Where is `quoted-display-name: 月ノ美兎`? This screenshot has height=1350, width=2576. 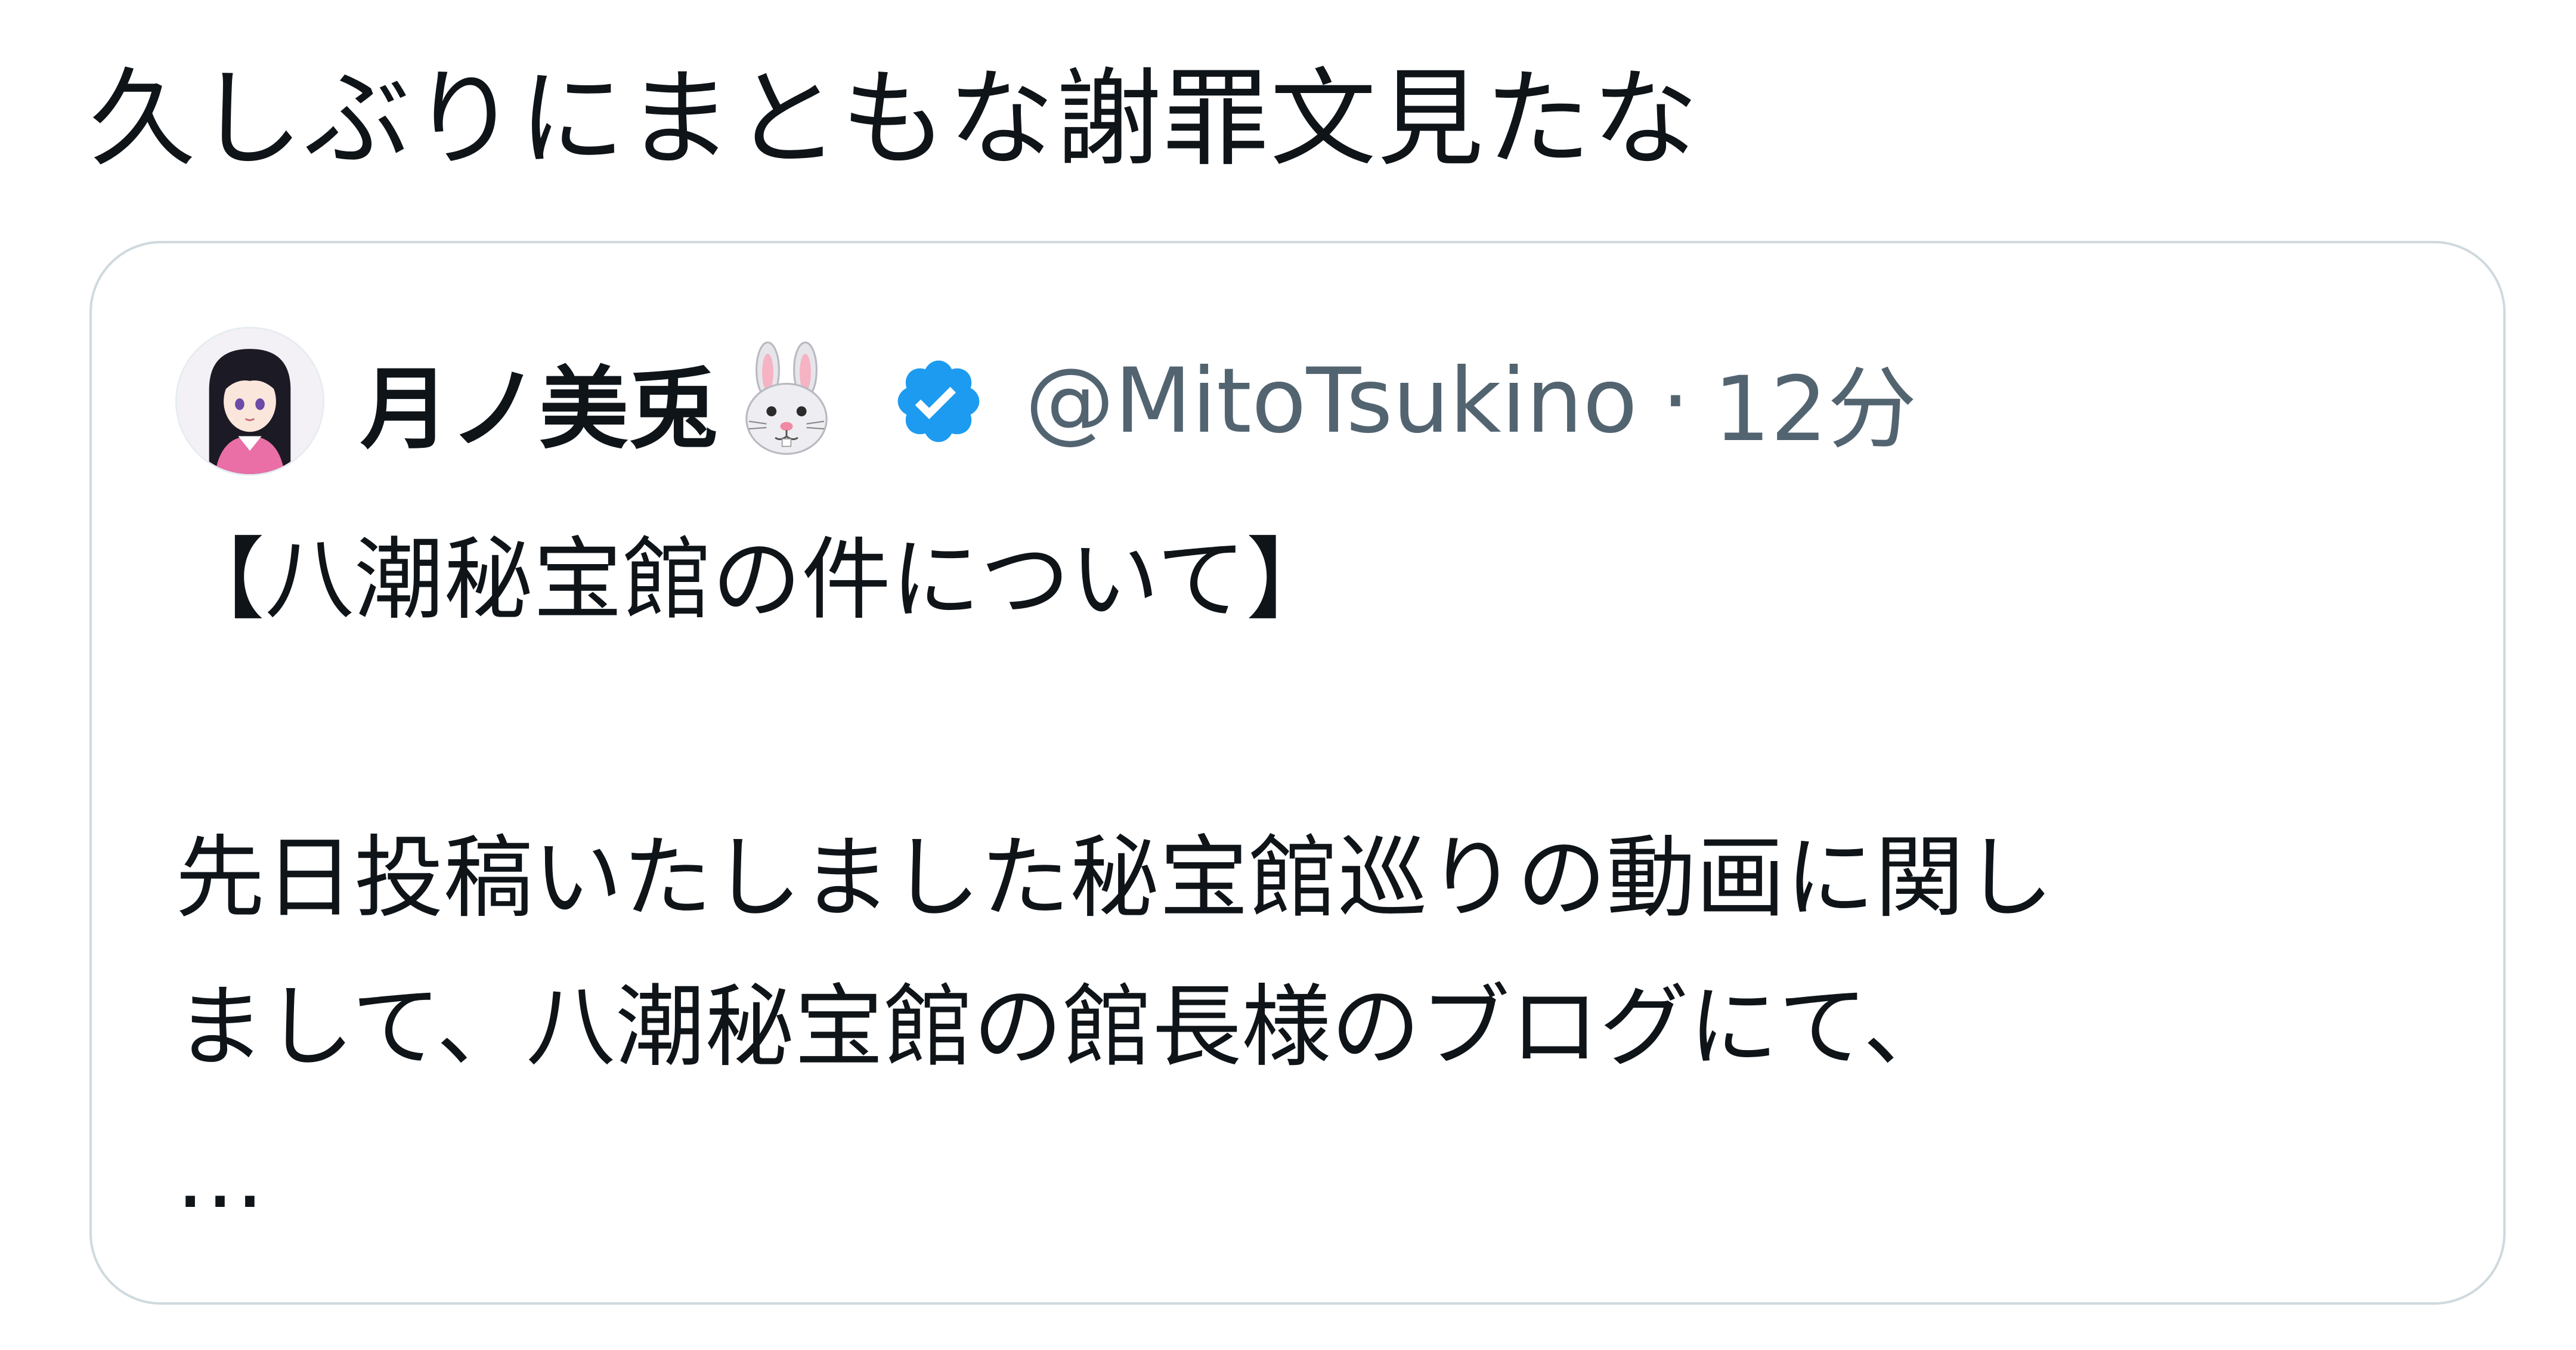 quoted-display-name: 月ノ美兎 is located at coordinates (539, 401).